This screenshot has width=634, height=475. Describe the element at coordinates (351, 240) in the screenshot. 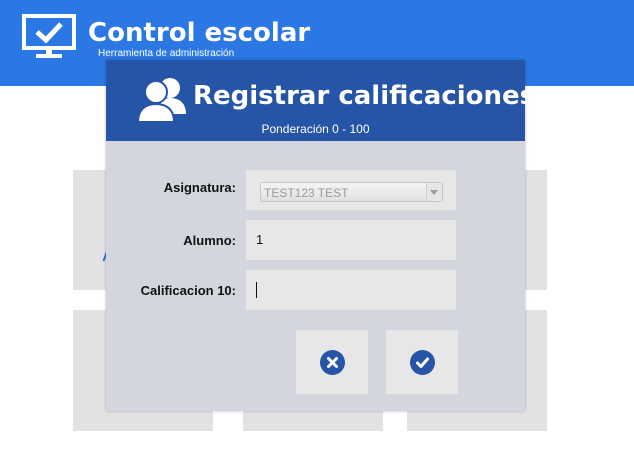

I see `student-input: 1` at that location.